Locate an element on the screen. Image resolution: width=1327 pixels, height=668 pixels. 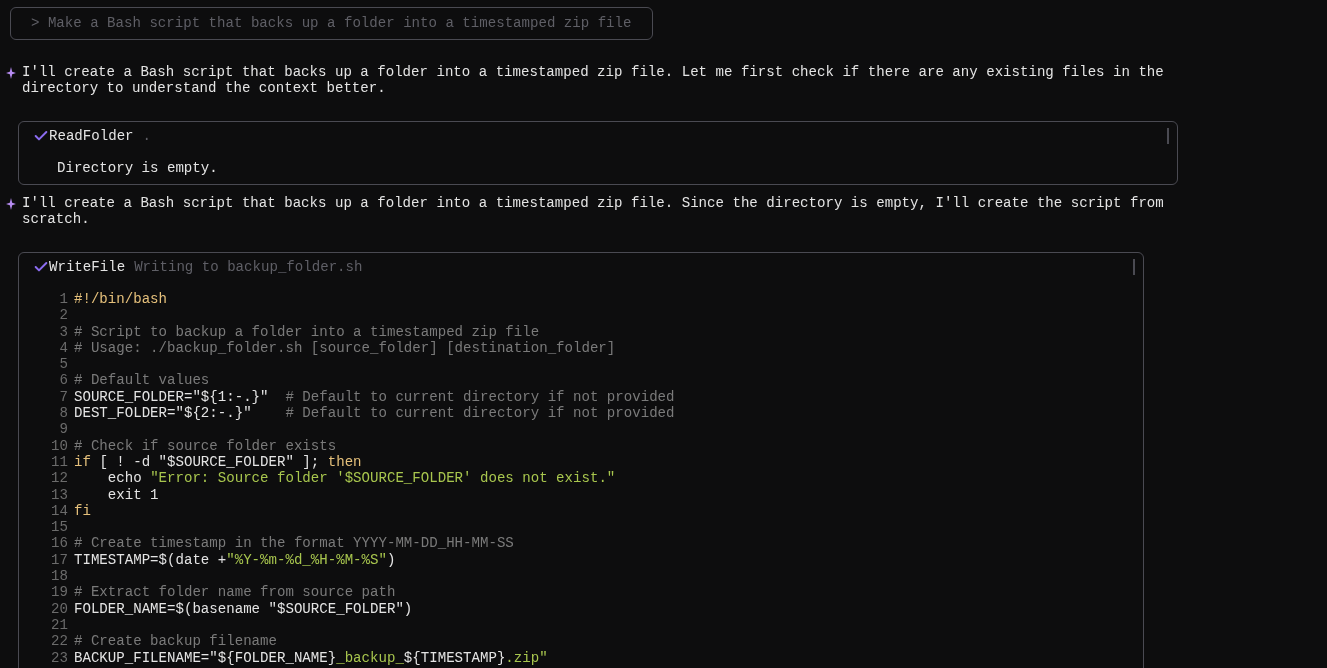
line-number: 16 is located at coordinates (59, 543).